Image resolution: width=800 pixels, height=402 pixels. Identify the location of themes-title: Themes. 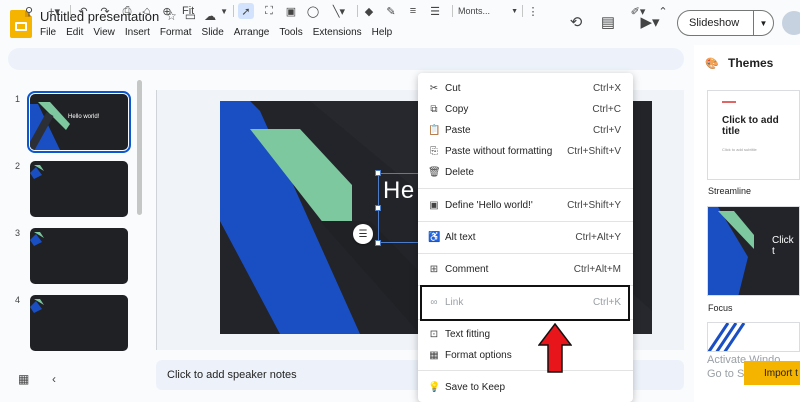
(751, 63).